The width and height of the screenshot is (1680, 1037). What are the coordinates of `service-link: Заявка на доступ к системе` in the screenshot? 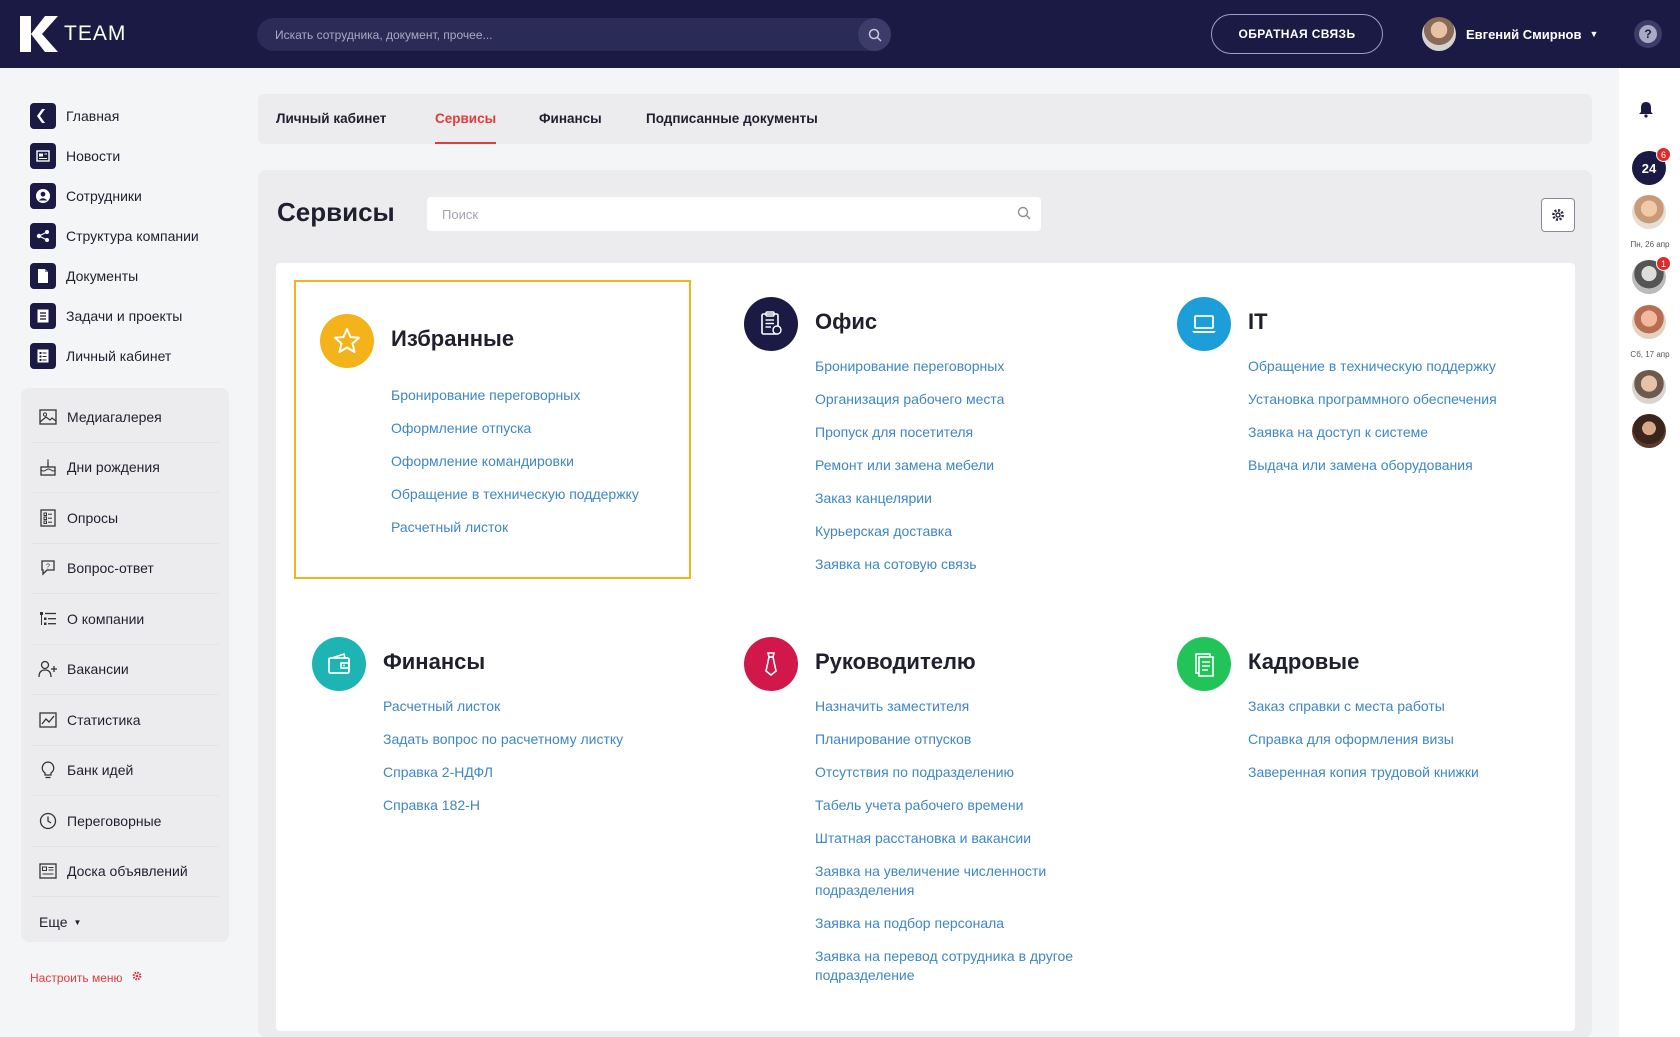 It's located at (1398, 432).